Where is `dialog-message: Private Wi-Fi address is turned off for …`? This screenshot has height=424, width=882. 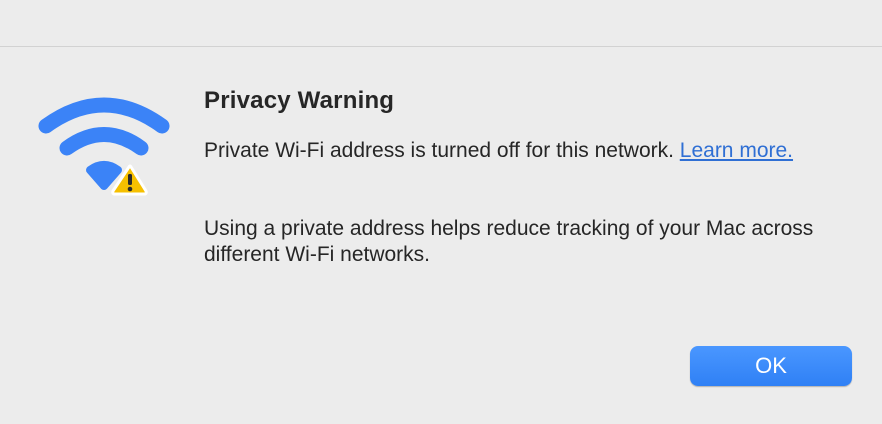
dialog-message: Private Wi-Fi address is turned off for … is located at coordinates (519, 151).